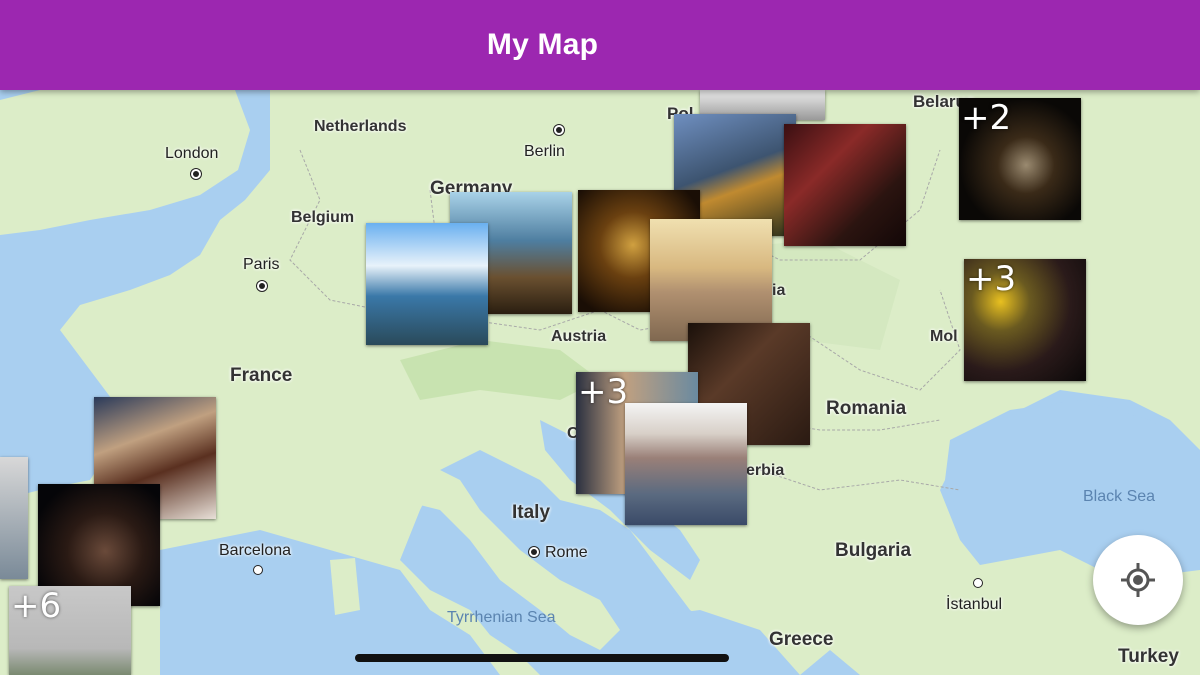 This screenshot has height=675, width=1200. What do you see at coordinates (360, 126) in the screenshot?
I see `label-netherlands: Netherlands` at bounding box center [360, 126].